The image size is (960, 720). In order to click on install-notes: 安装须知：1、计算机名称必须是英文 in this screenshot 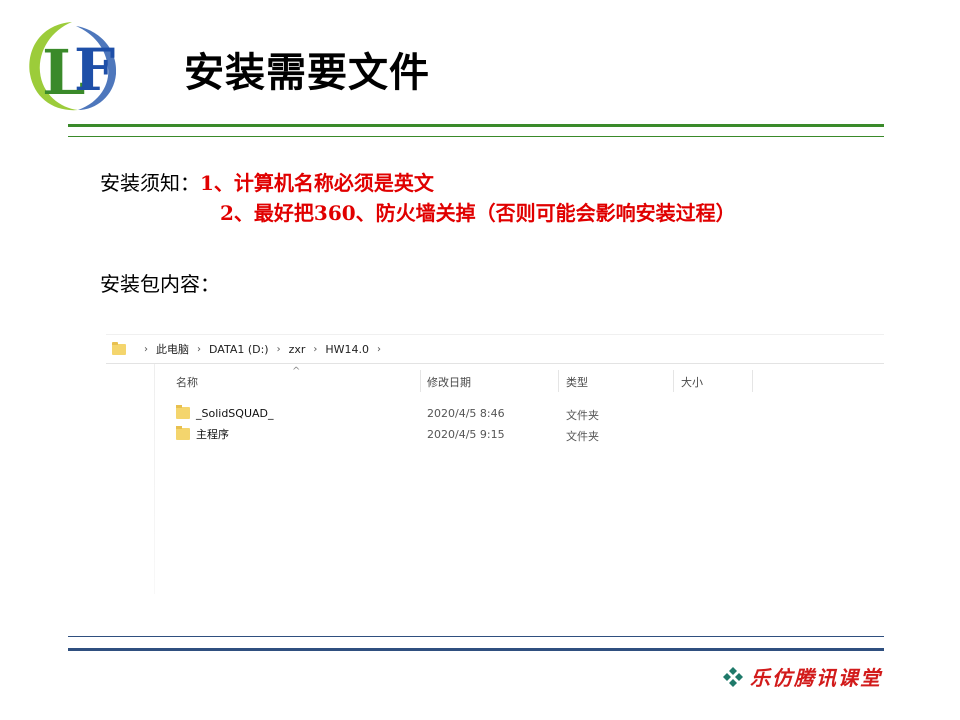, I will do `click(267, 183)`.